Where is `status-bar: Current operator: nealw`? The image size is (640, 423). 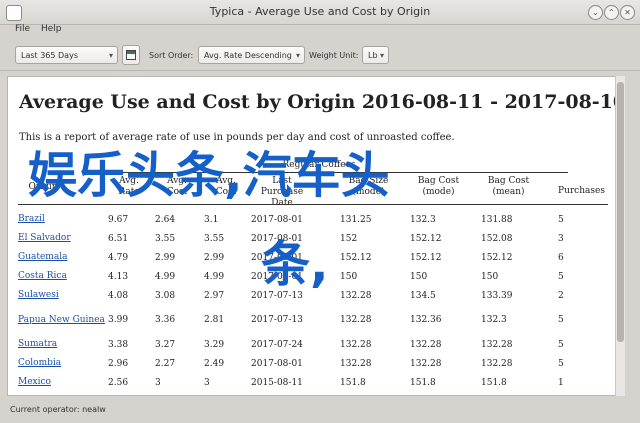 status-bar: Current operator: nealw is located at coordinates (320, 411).